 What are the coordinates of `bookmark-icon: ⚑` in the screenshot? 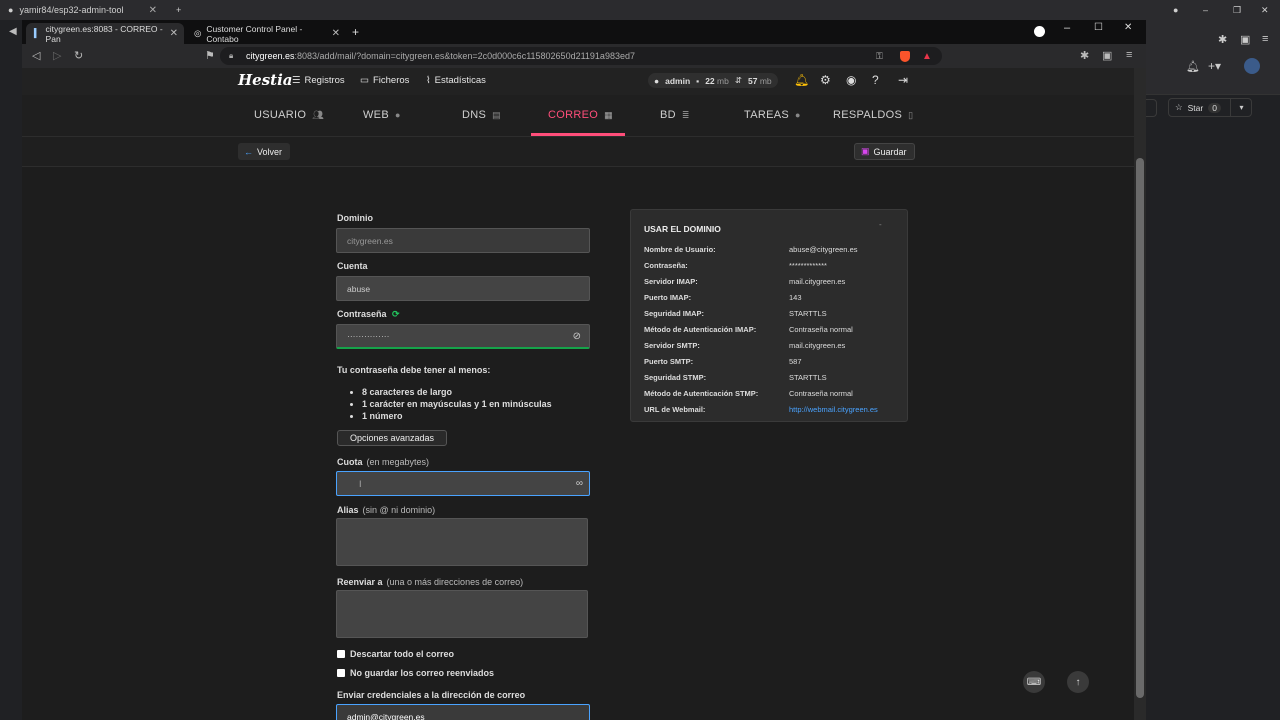 It's located at (210, 55).